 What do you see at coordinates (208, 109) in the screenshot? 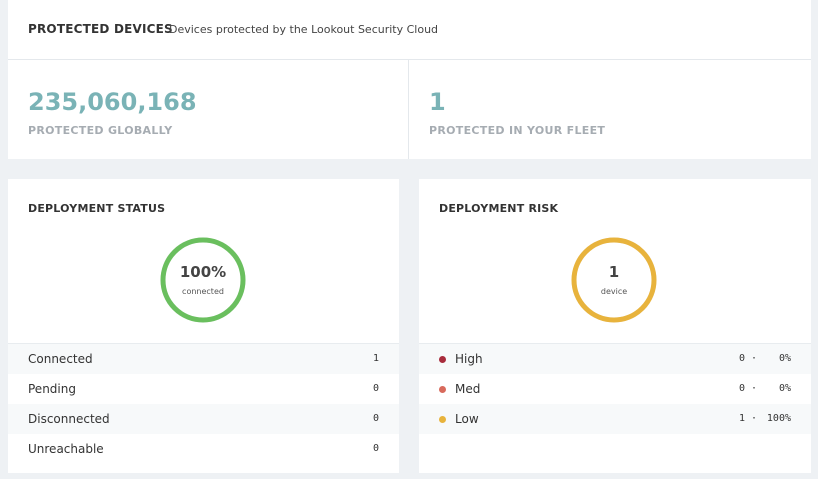
I see `protected-globally-stat: 235,060,168 PROTECTED GLOBALLY` at bounding box center [208, 109].